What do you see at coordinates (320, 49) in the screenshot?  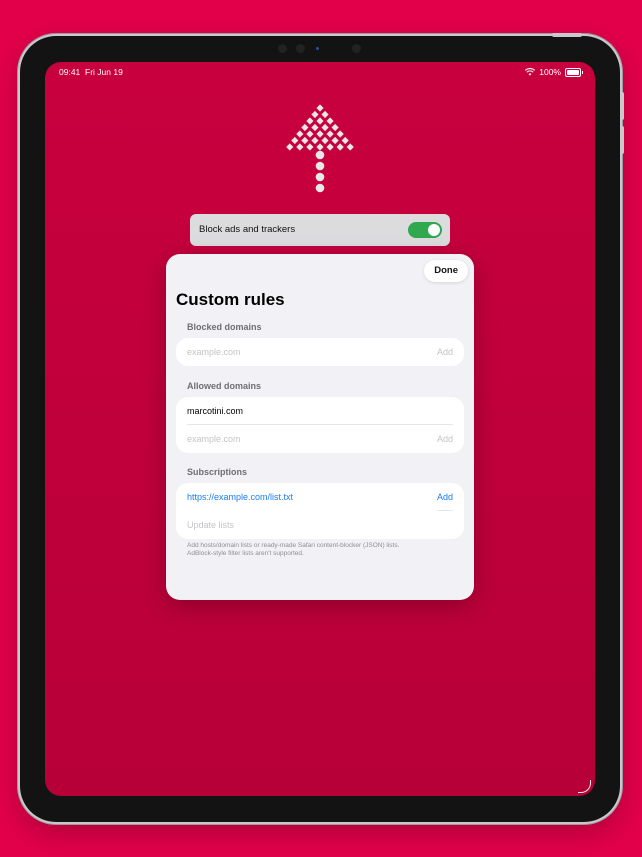 I see `camera-bar` at bounding box center [320, 49].